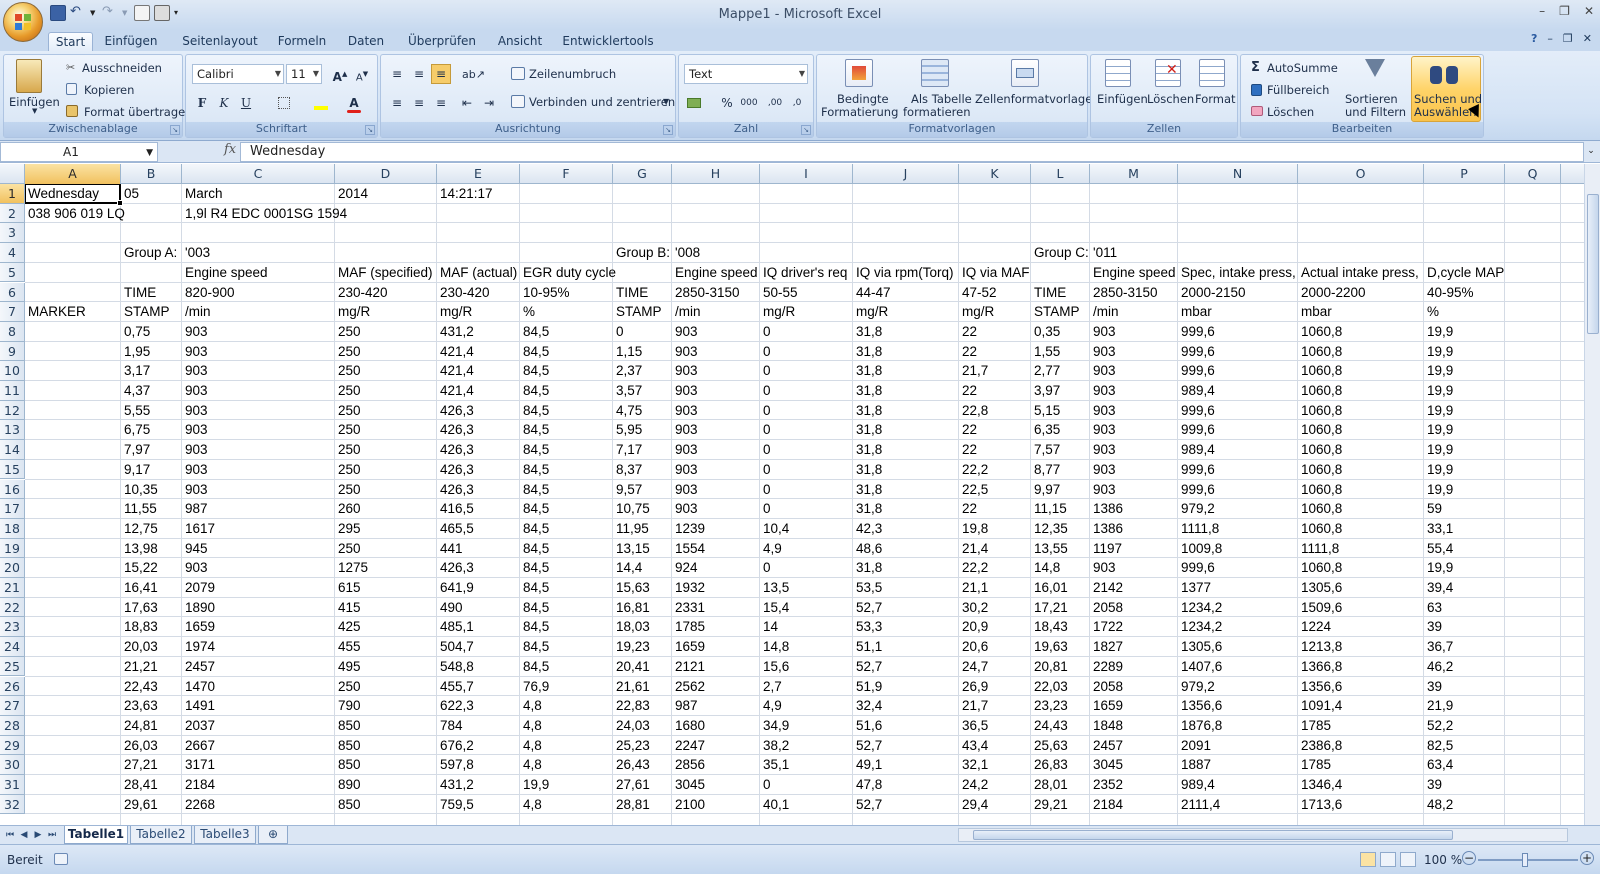 The height and width of the screenshot is (874, 1600). What do you see at coordinates (75, 214) in the screenshot?
I see `cell-a2: 038 906 019 LQ` at bounding box center [75, 214].